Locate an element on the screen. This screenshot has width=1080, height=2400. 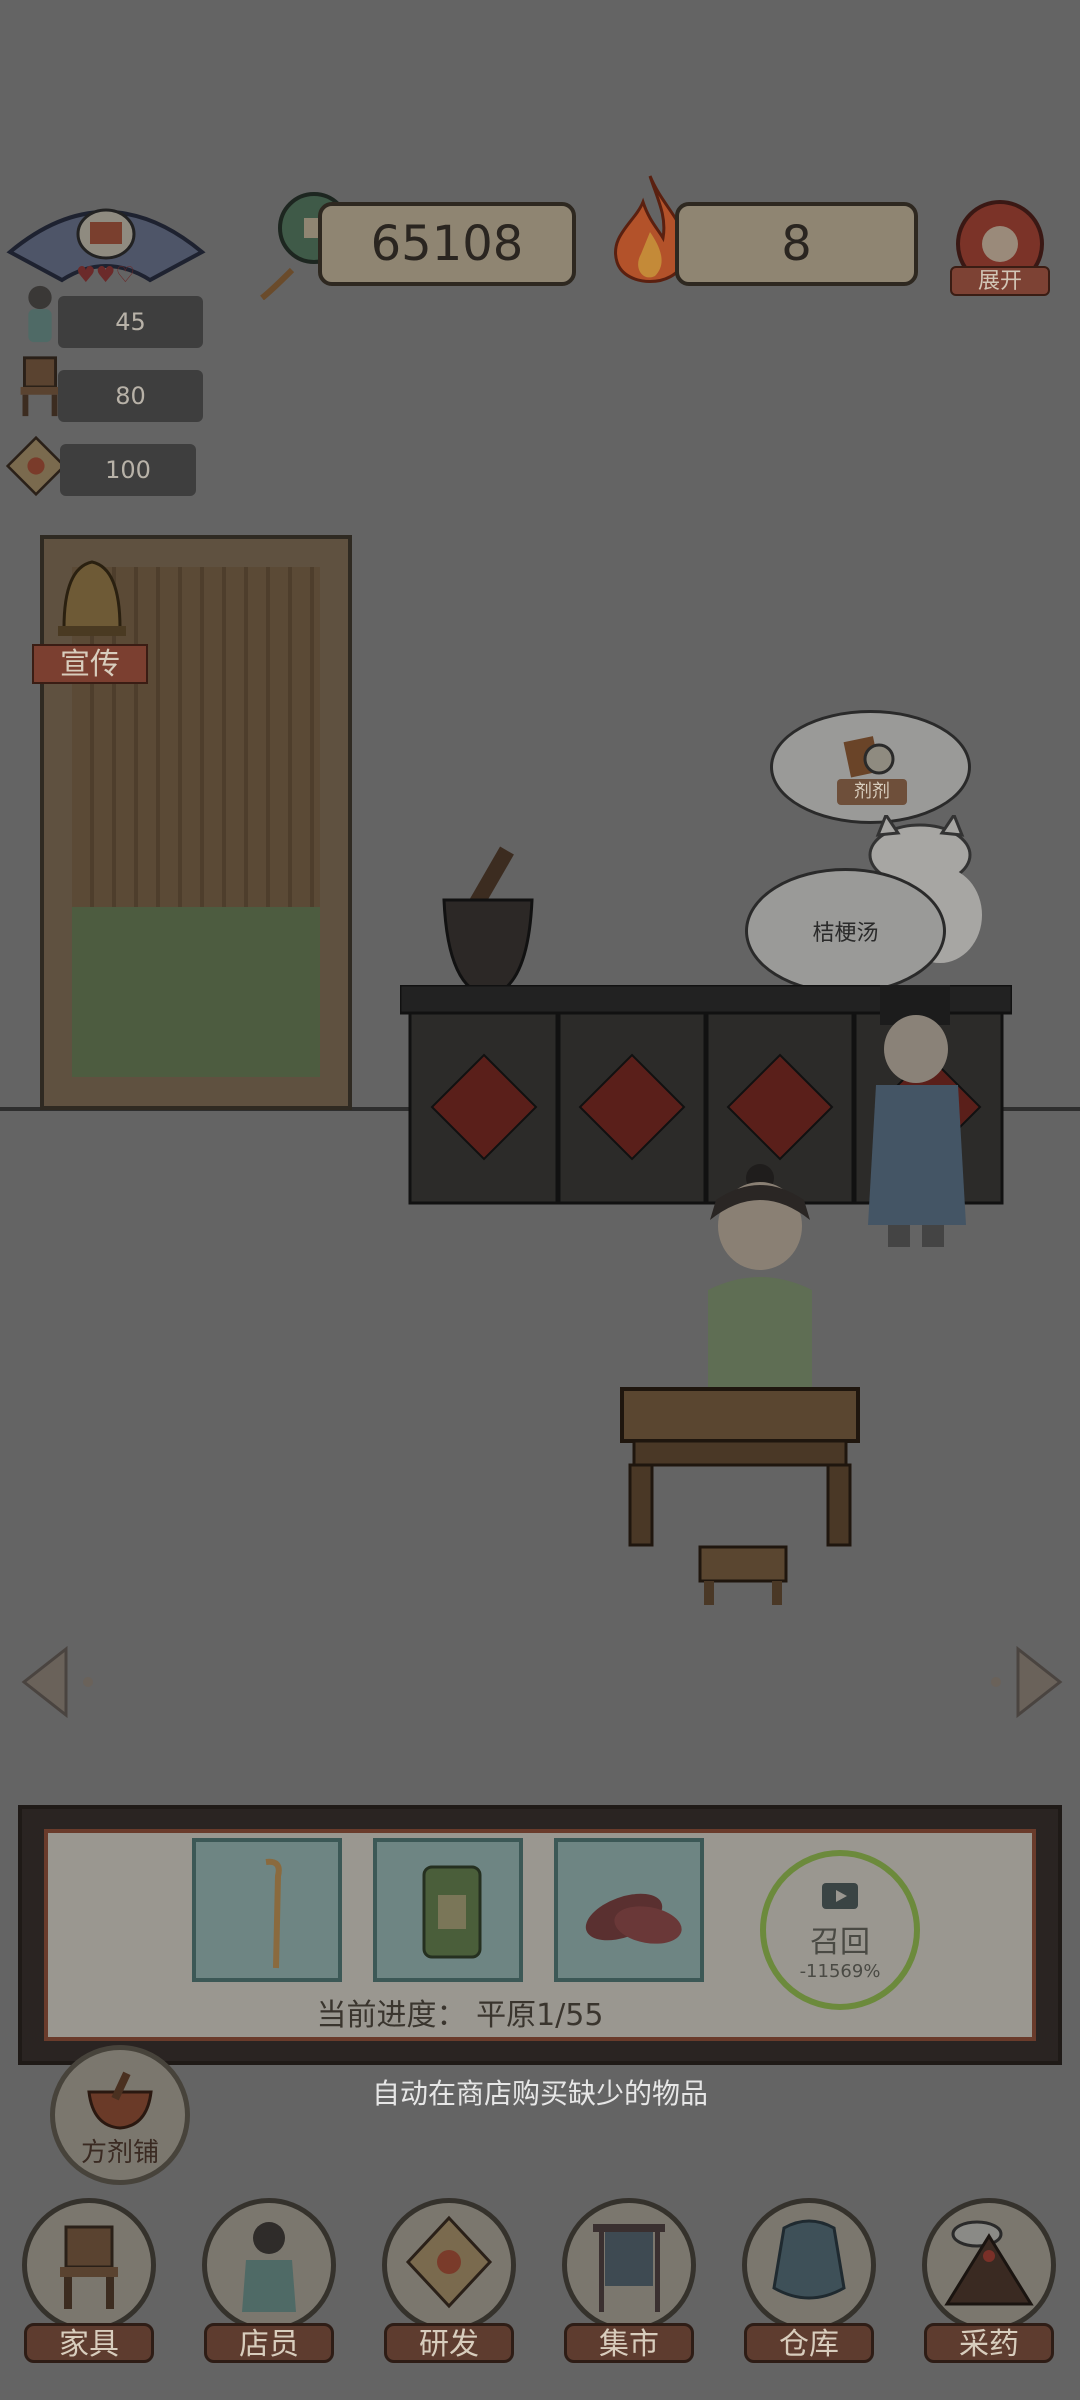
coins-counter: 65108 is located at coordinates (447, 244).